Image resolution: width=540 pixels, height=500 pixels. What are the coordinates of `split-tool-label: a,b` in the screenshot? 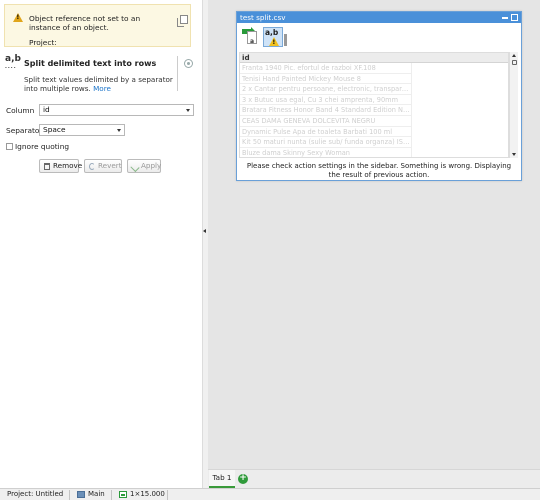 It's located at (272, 32).